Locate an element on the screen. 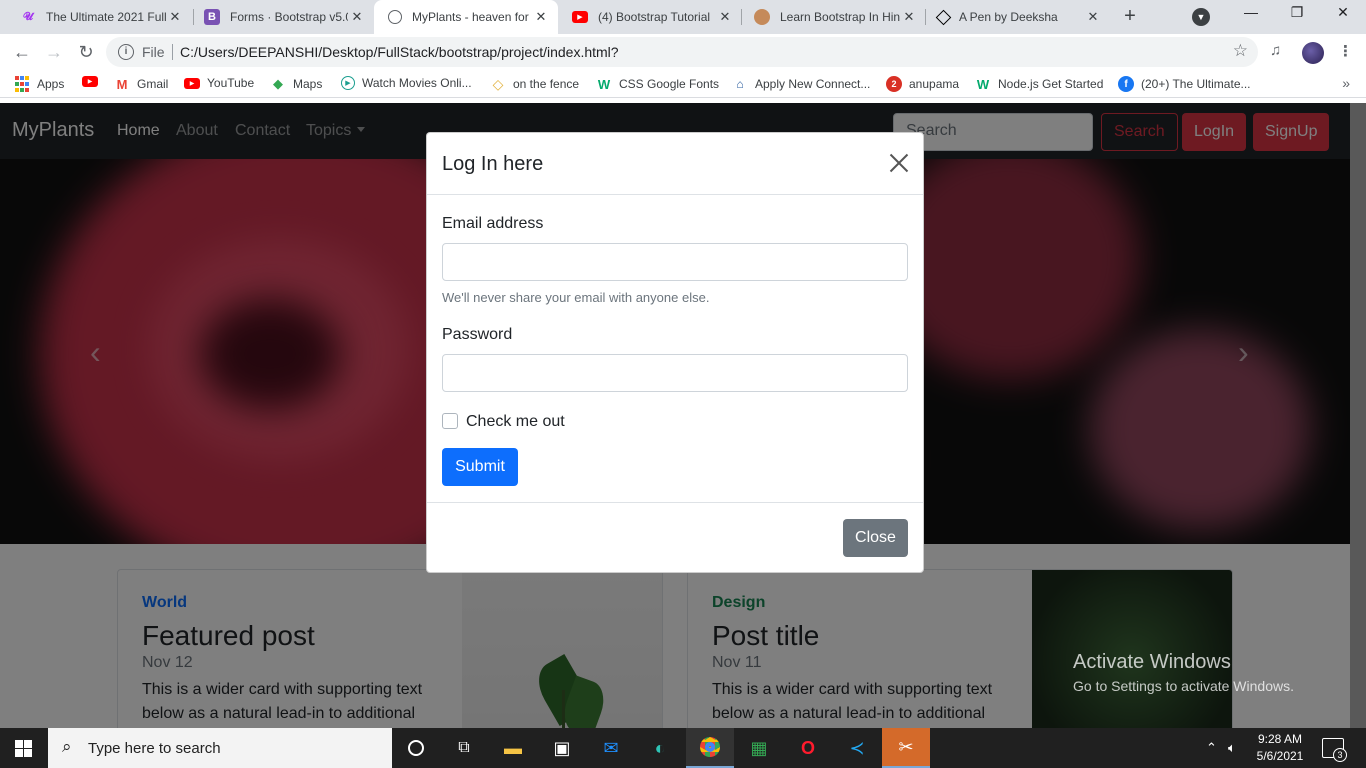 This screenshot has width=1366, height=768. bookmark-gmail: M Gmail is located at coordinates (141, 84).